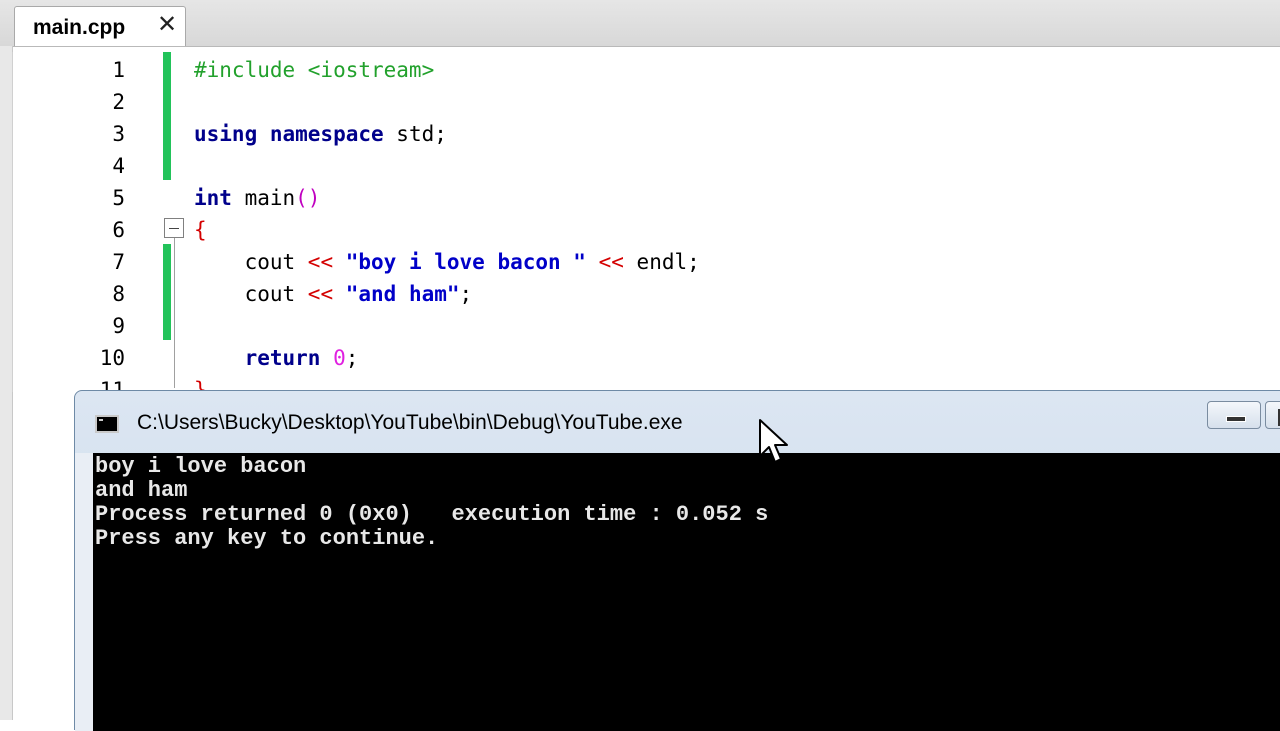 The image size is (1280, 731). What do you see at coordinates (466, 262) in the screenshot?
I see `code-token: "boy i love bacon "` at bounding box center [466, 262].